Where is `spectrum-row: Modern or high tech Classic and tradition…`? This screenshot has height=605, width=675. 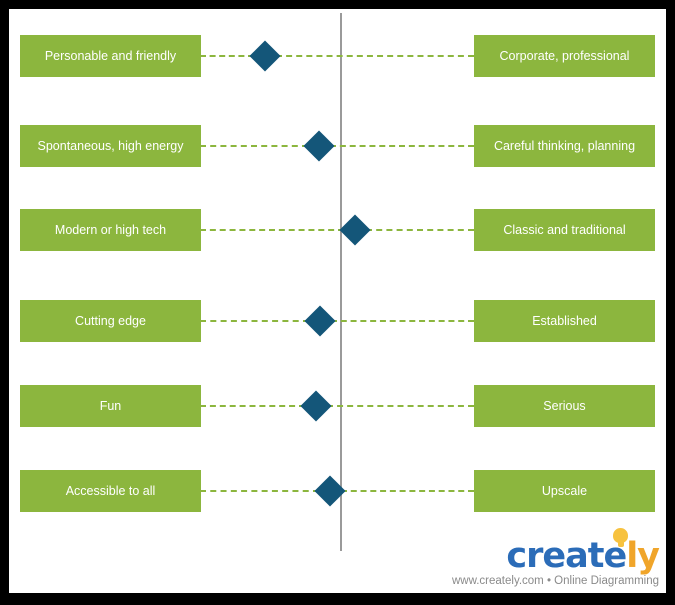 spectrum-row: Modern or high tech Classic and tradition… is located at coordinates (337, 230).